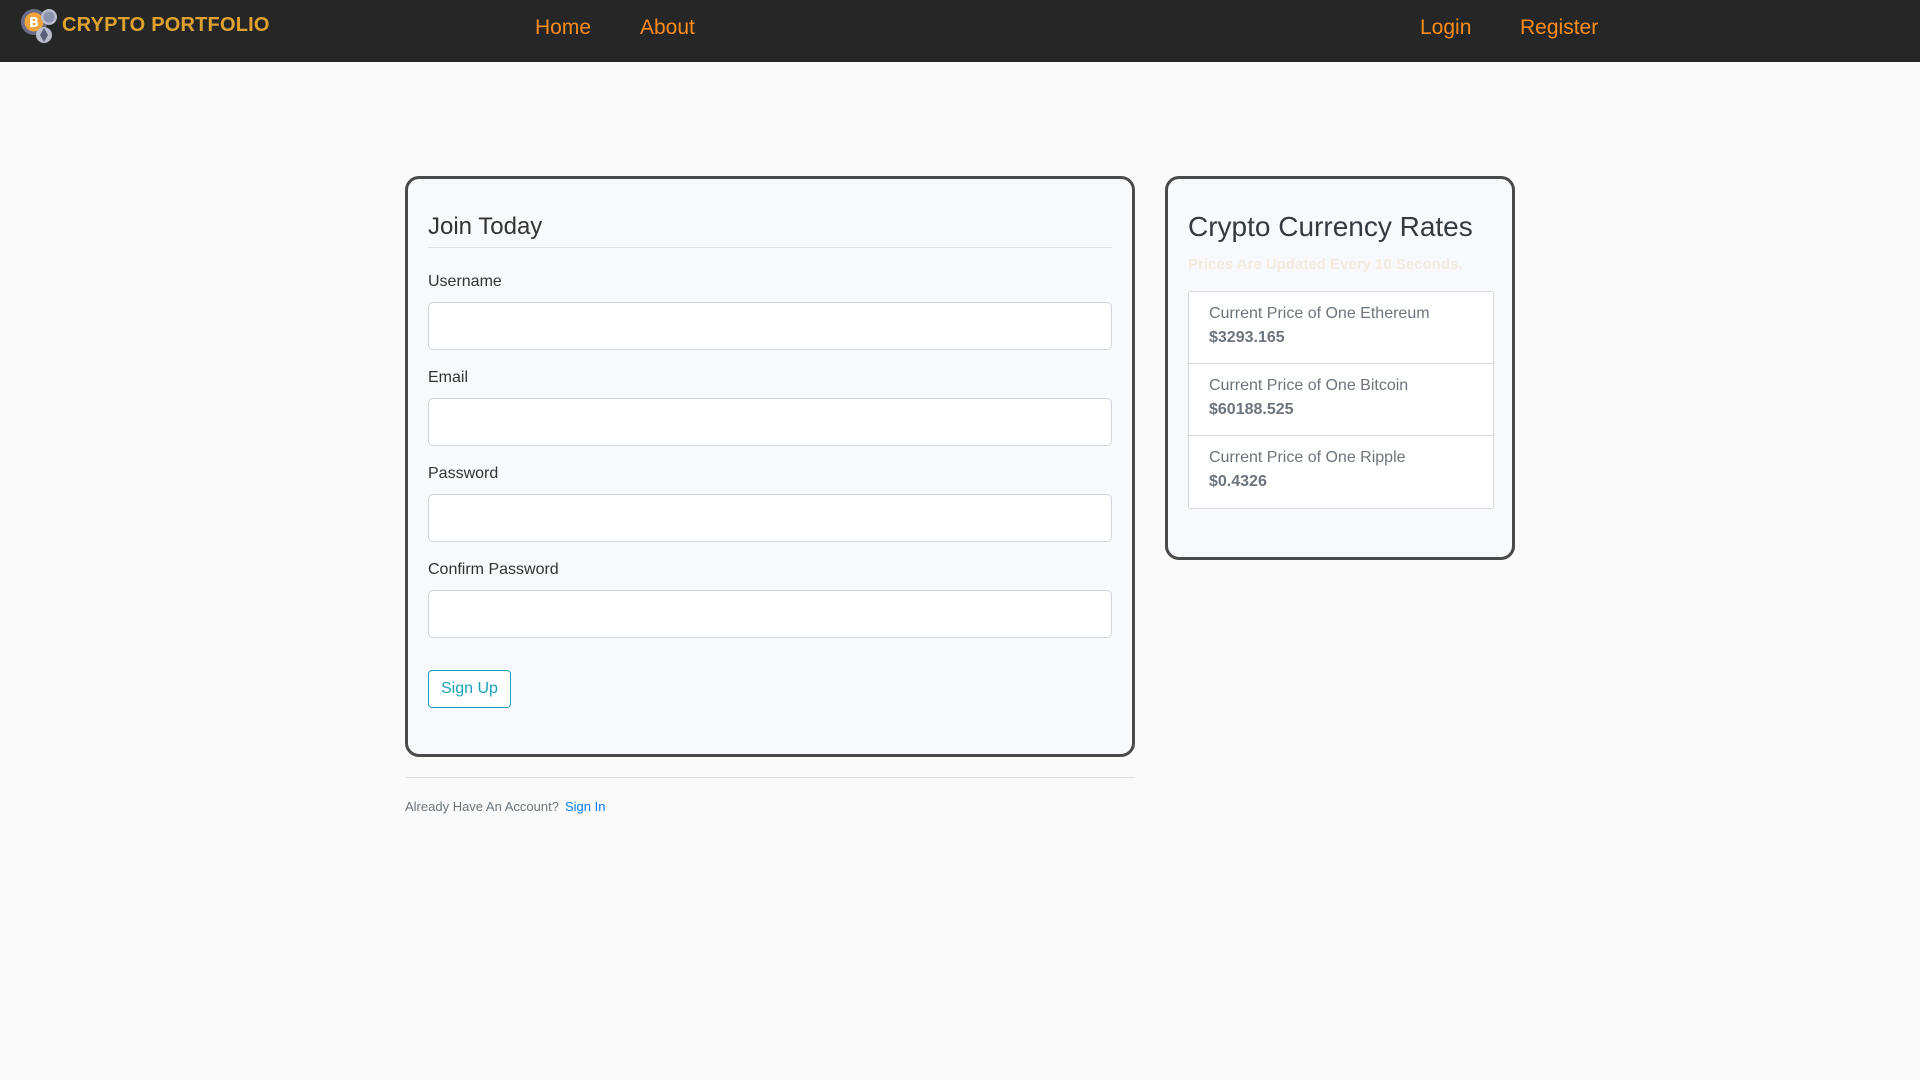 This screenshot has width=1920, height=1080. What do you see at coordinates (1247, 337) in the screenshot?
I see `rate-value: $3293.165` at bounding box center [1247, 337].